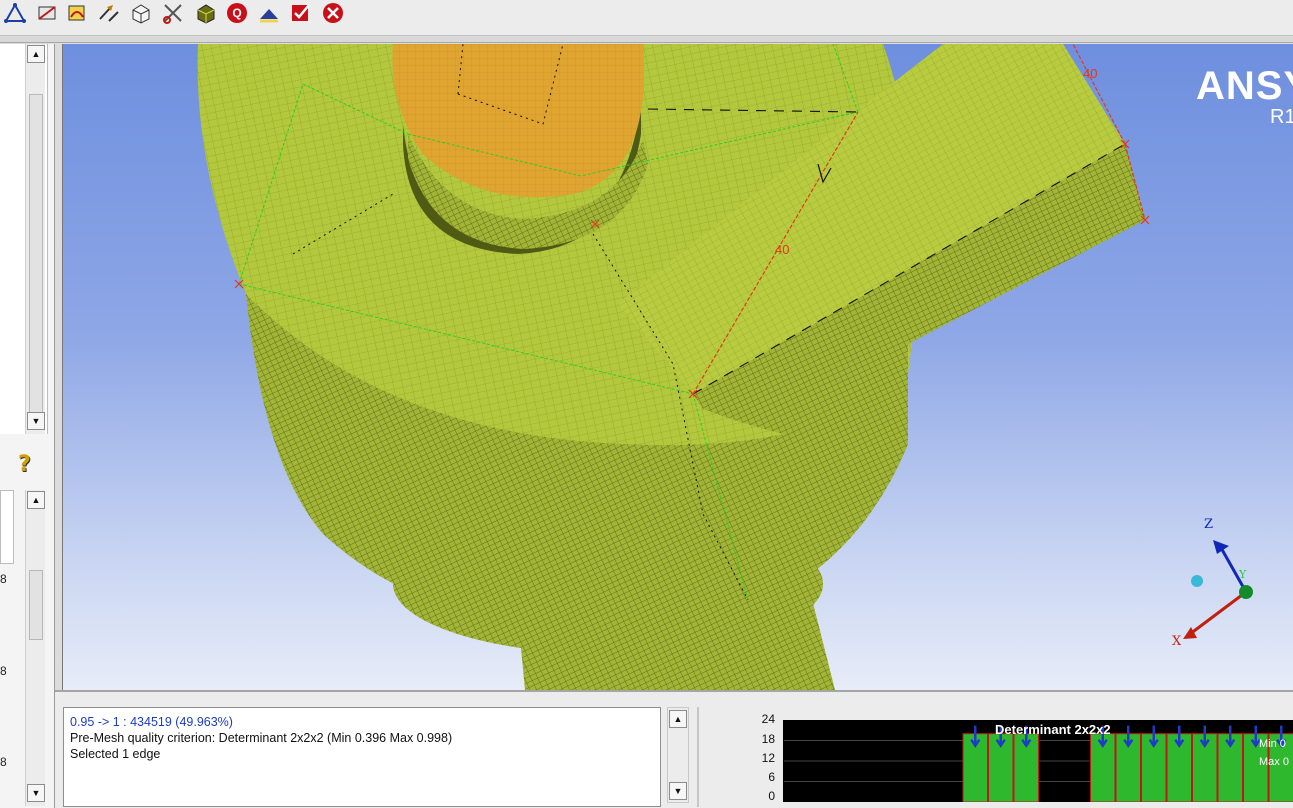 The width and height of the screenshot is (1293, 808). What do you see at coordinates (35, 648) in the screenshot?
I see `properties-scrollbar: ▲ ▼` at bounding box center [35, 648].